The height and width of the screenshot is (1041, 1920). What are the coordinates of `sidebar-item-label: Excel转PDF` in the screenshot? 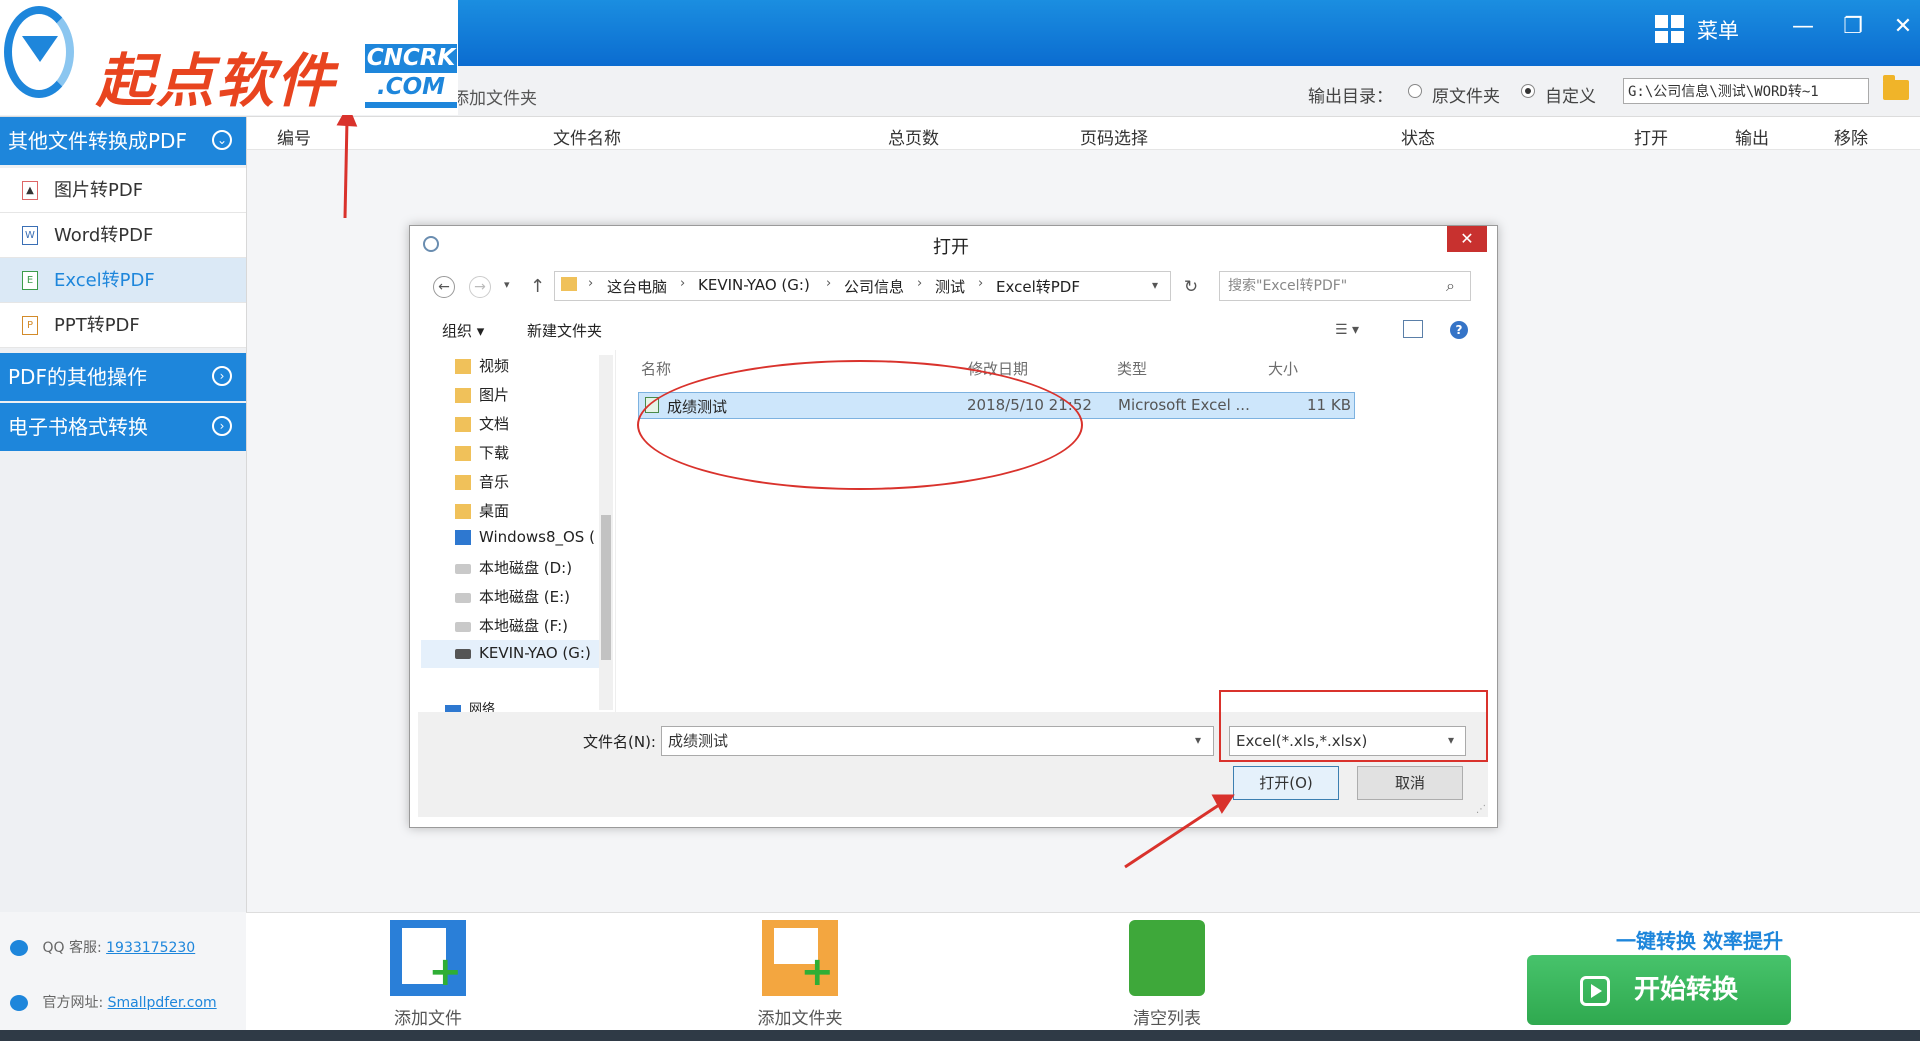 It's located at (104, 280).